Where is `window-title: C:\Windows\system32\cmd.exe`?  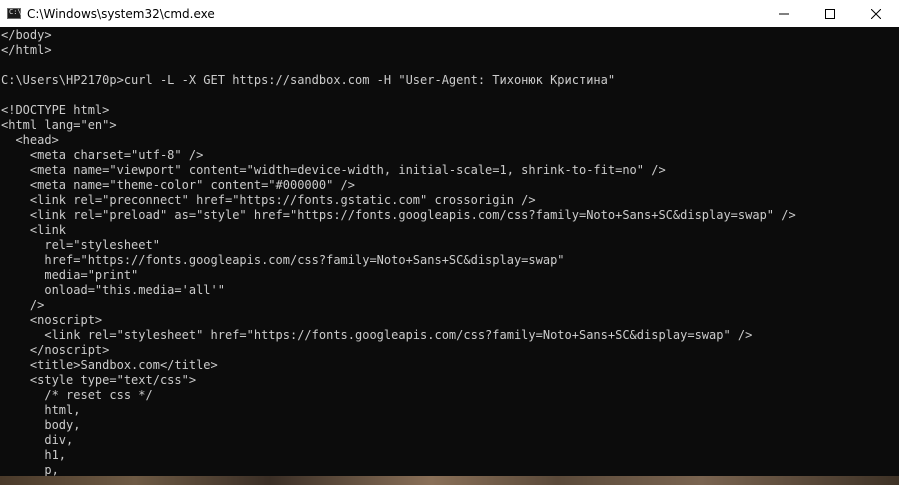
window-title: C:\Windows\system32\cmd.exe is located at coordinates (121, 13).